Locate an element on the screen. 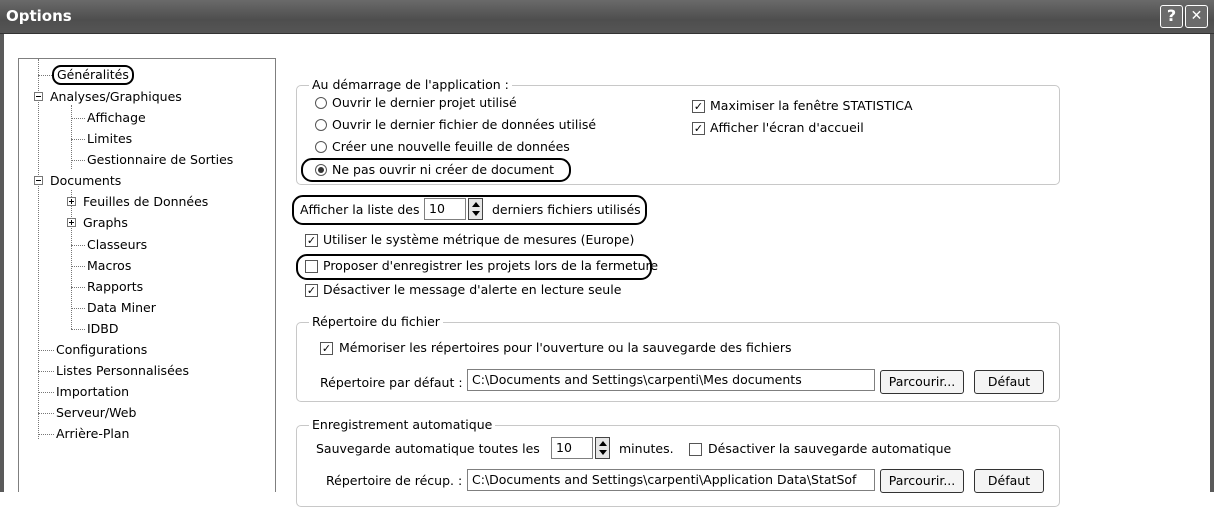  default-dir-reset-button: Défaut is located at coordinates (1009, 382).